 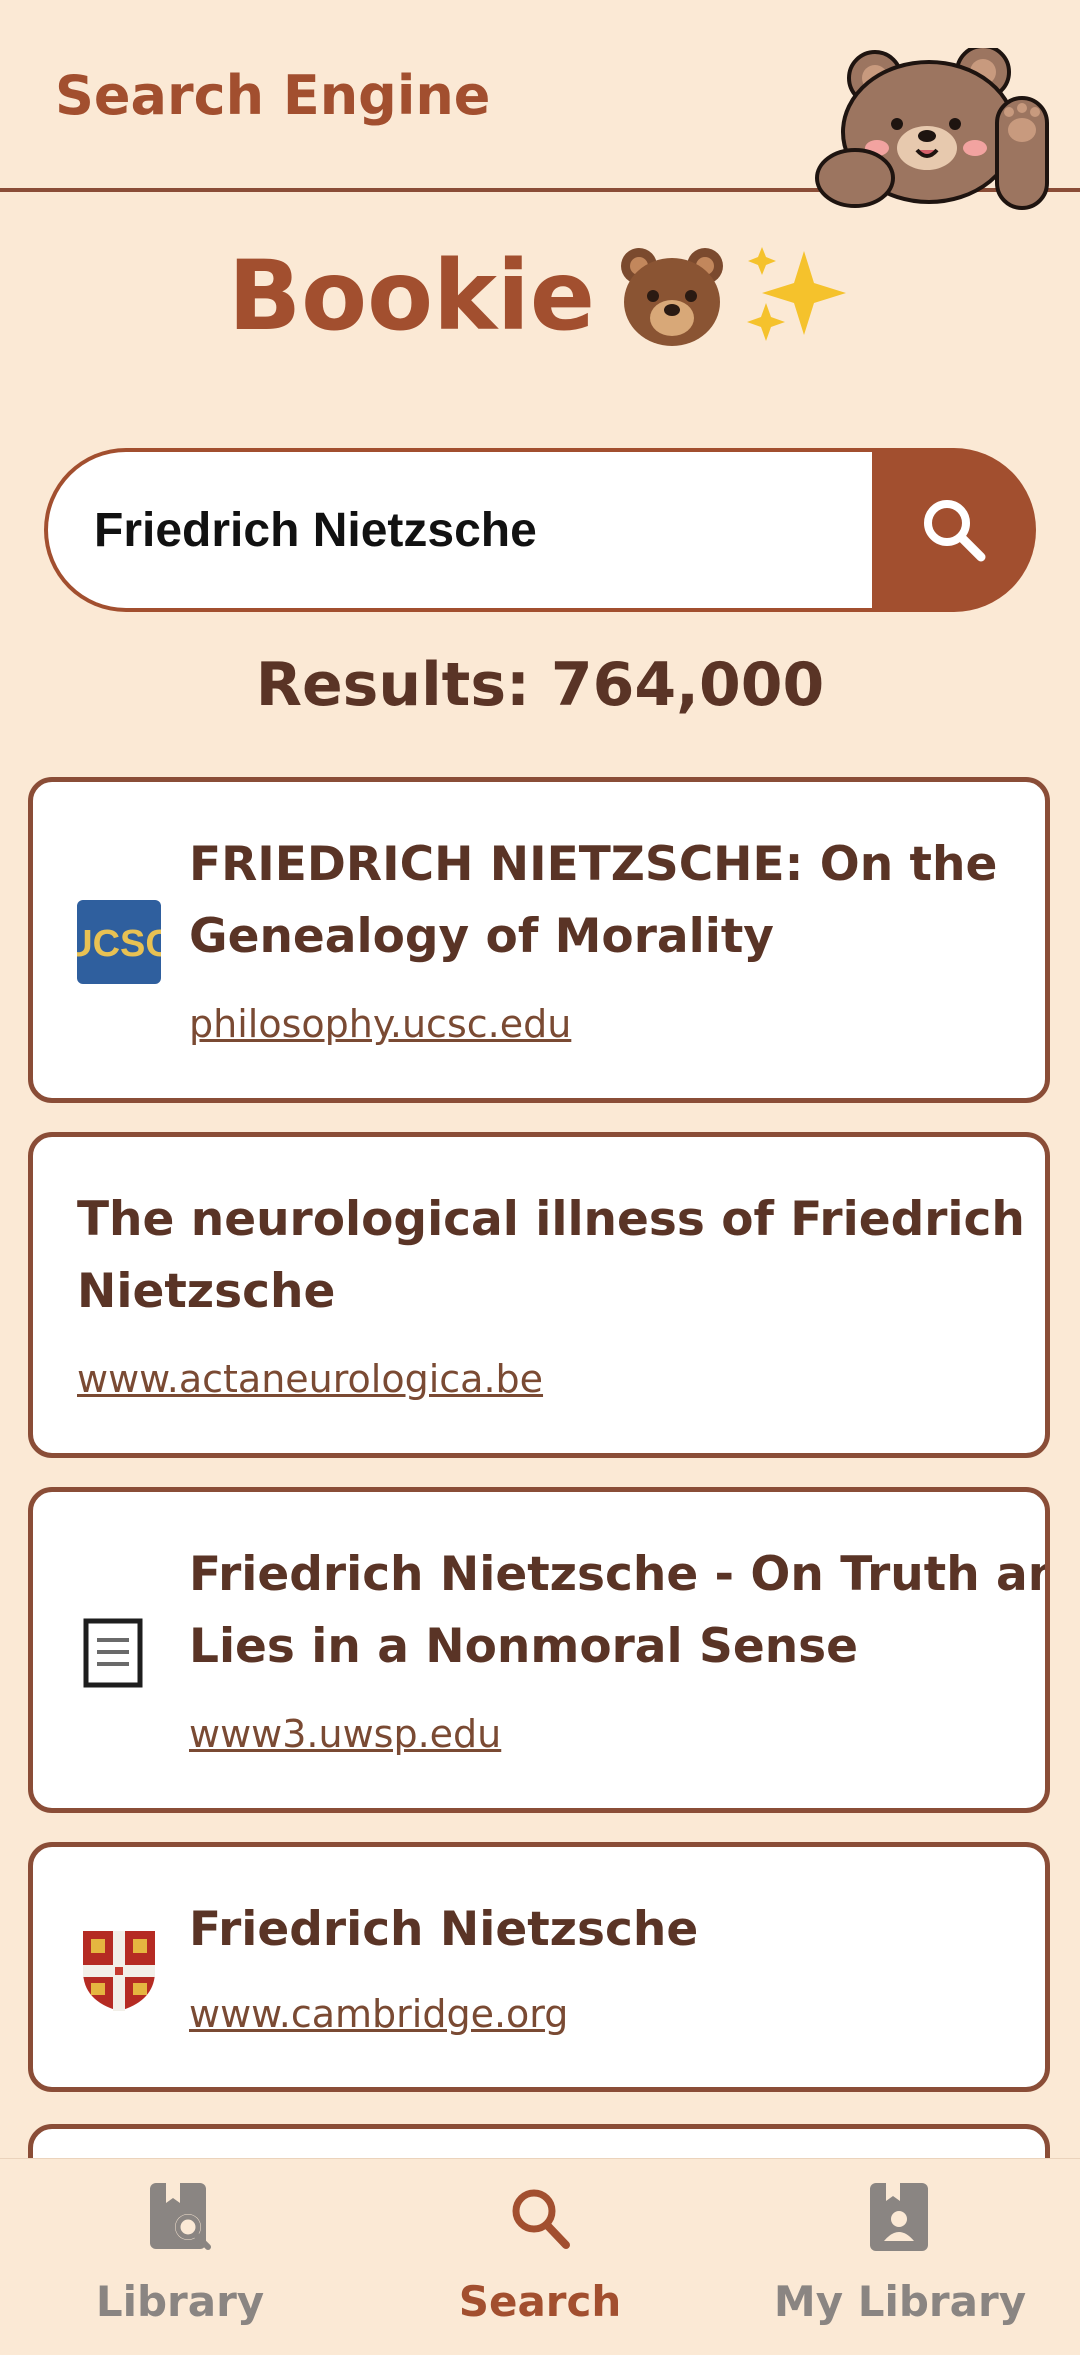 What do you see at coordinates (273, 95) in the screenshot?
I see `app-title: Search Engine` at bounding box center [273, 95].